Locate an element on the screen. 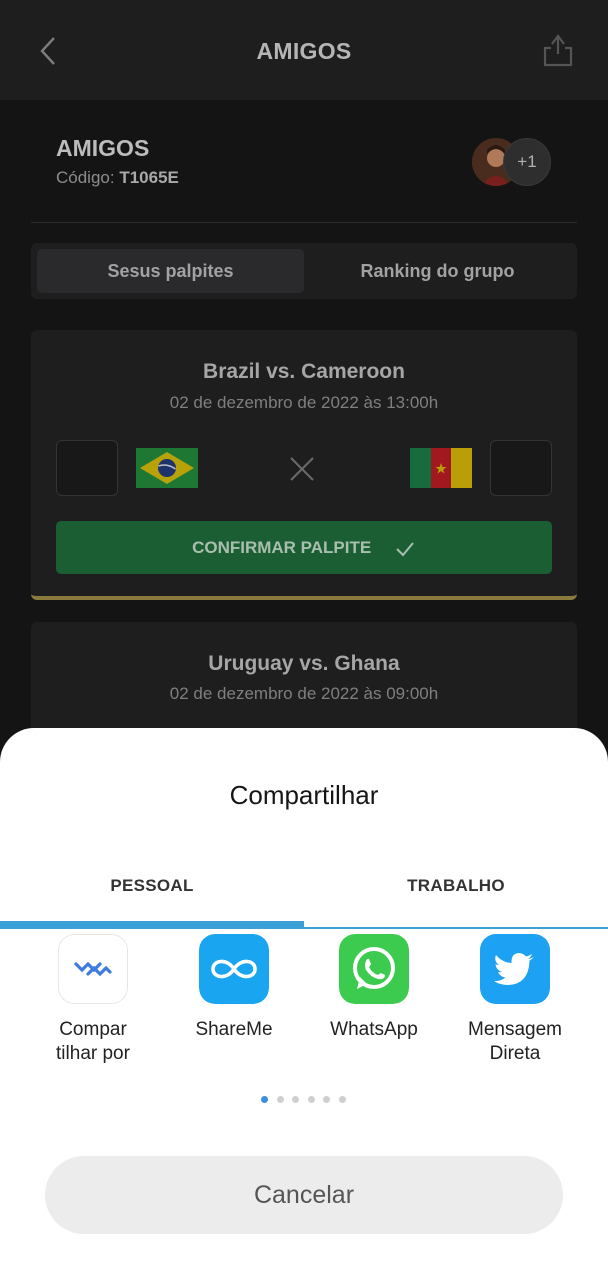  app-label-line1: WhatsApp is located at coordinates (374, 1029).